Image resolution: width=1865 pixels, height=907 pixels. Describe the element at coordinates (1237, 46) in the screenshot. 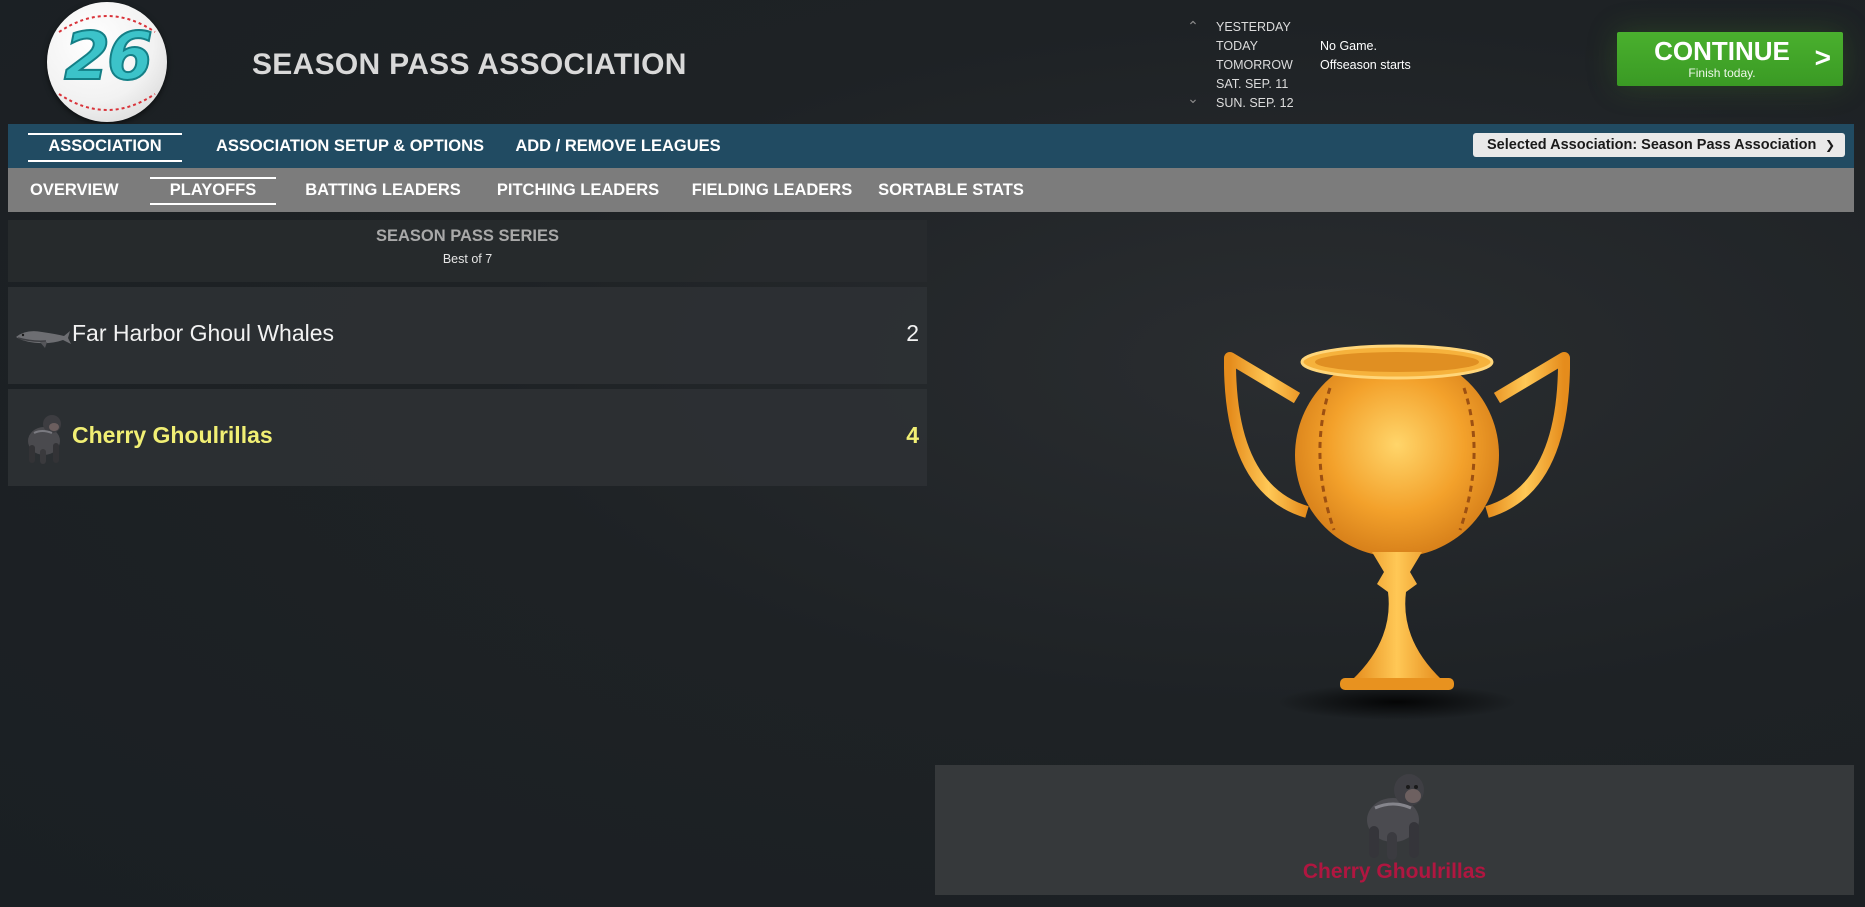

I see `schedule-day: TODAY` at that location.